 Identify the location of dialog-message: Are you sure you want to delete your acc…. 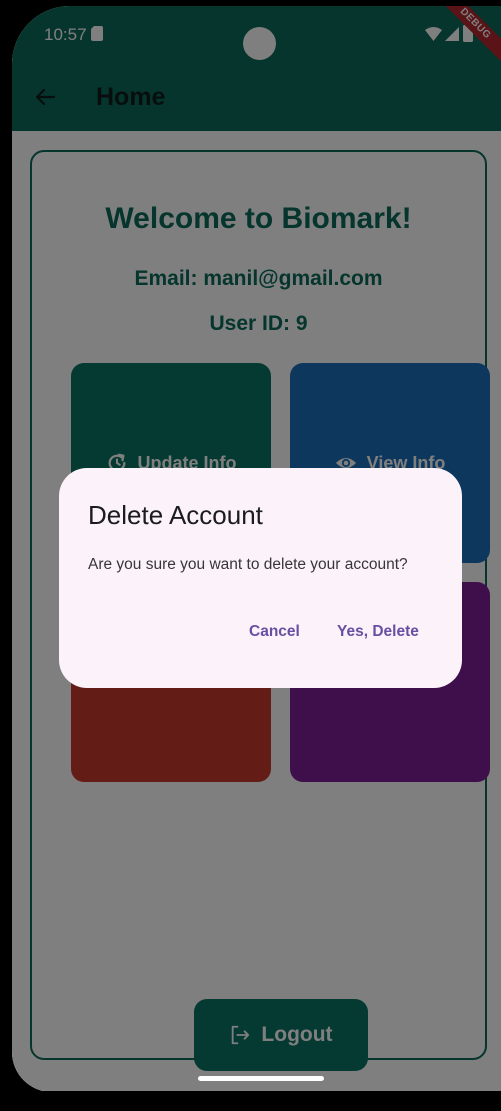
(248, 564).